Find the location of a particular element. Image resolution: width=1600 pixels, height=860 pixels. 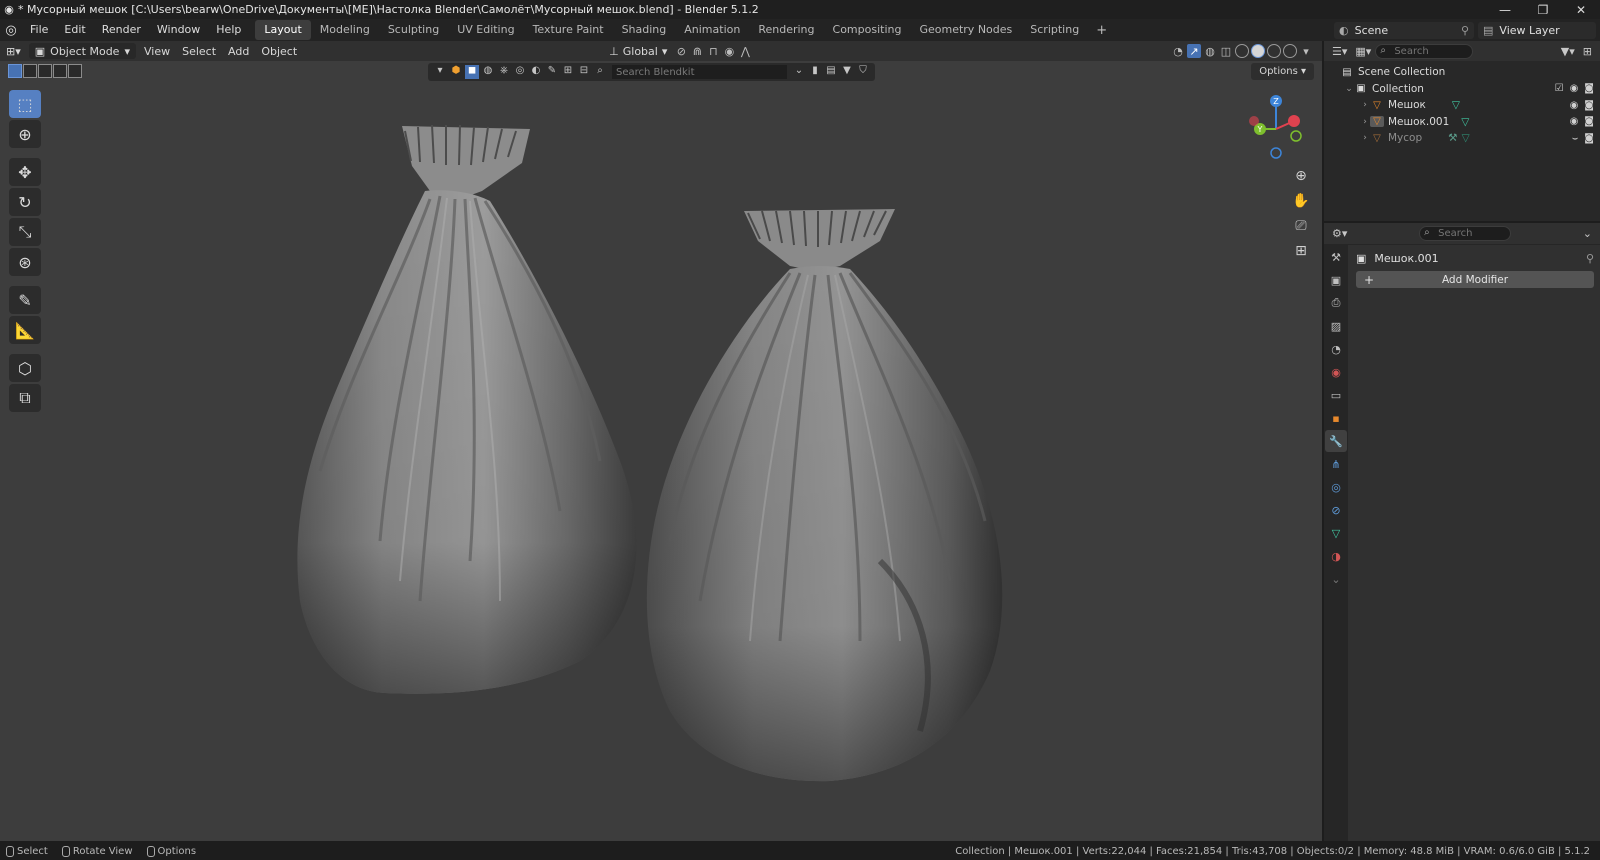

hdr-asset-icon: ◐ is located at coordinates (536, 72).